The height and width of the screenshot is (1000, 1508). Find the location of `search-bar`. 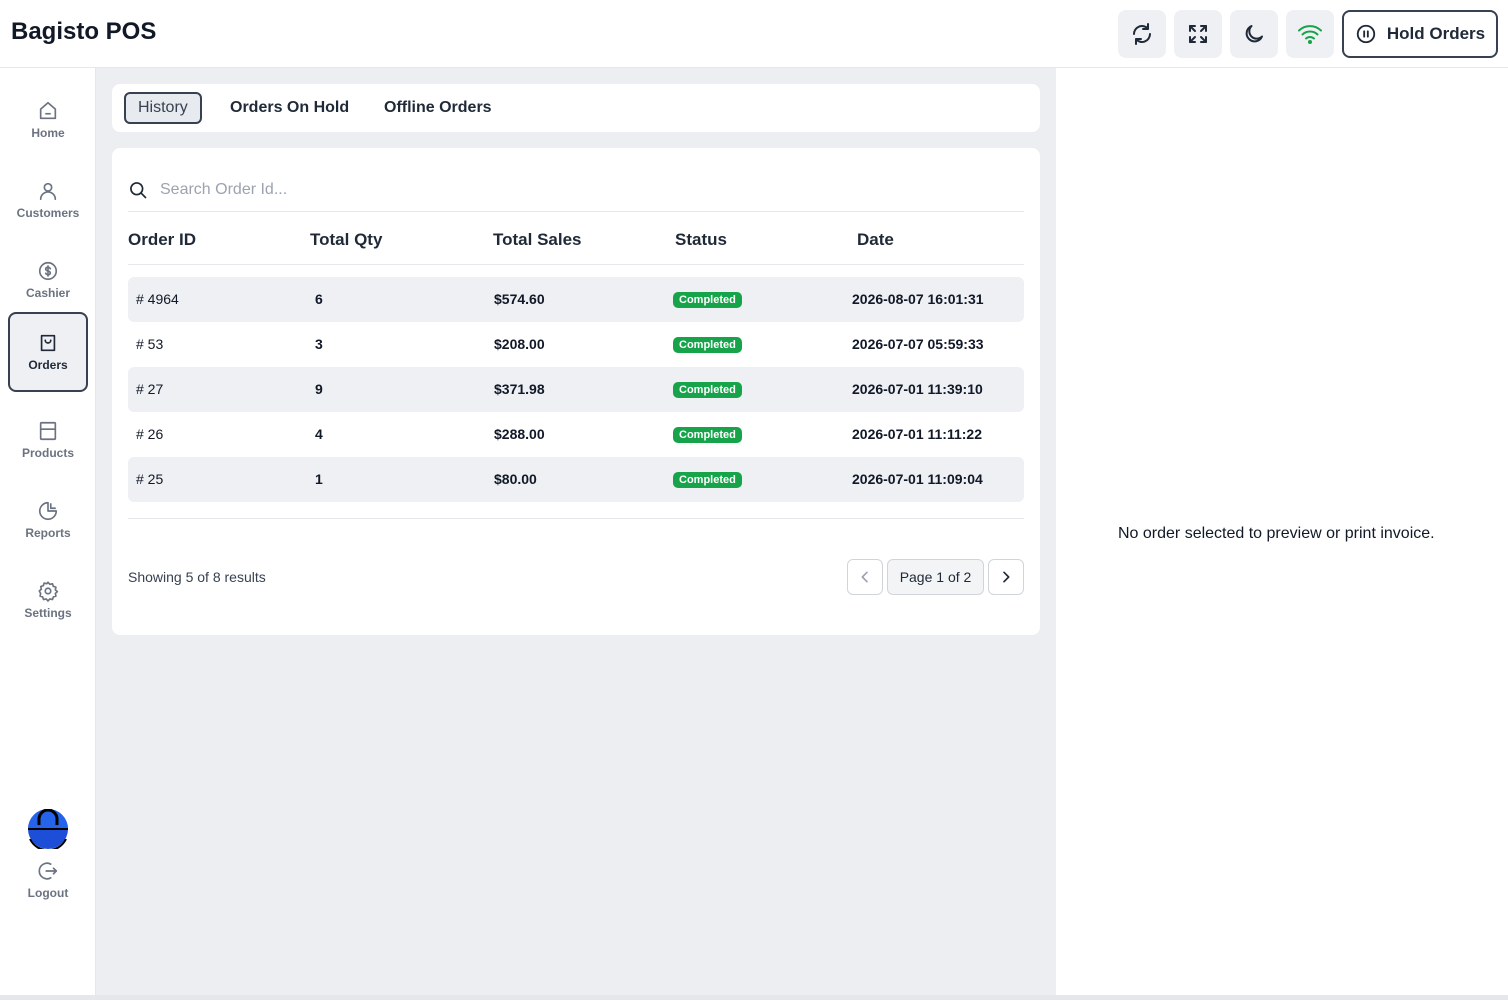

search-bar is located at coordinates (576, 190).